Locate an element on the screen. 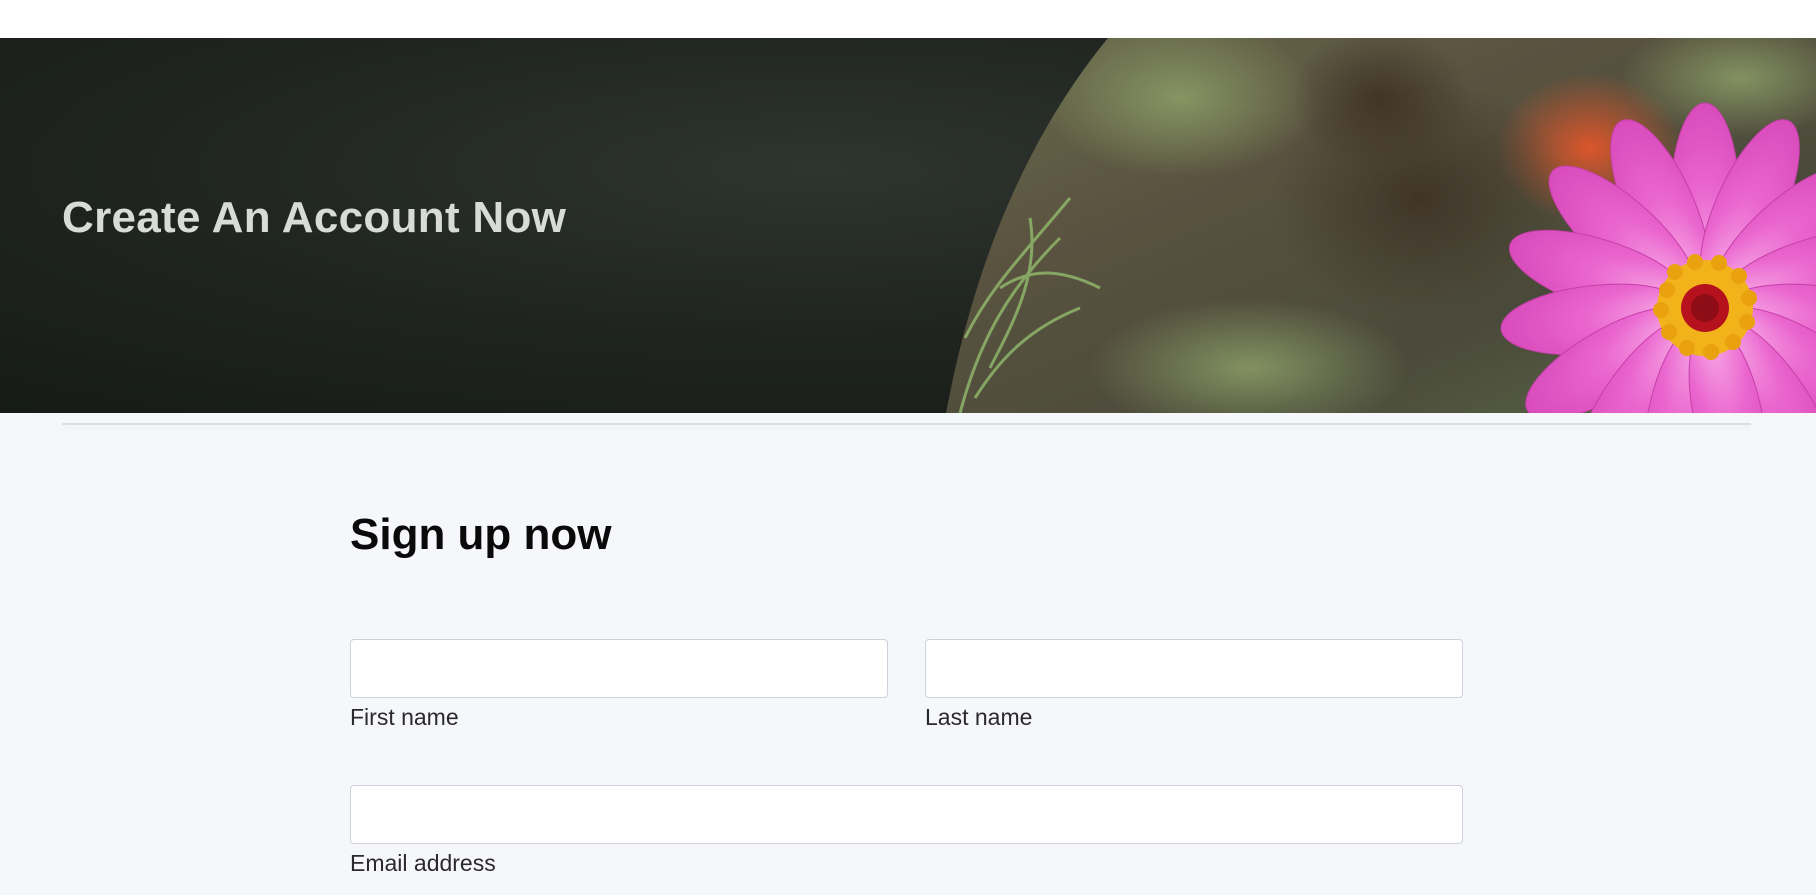 The height and width of the screenshot is (895, 1816). first-name-label: First name is located at coordinates (404, 717).